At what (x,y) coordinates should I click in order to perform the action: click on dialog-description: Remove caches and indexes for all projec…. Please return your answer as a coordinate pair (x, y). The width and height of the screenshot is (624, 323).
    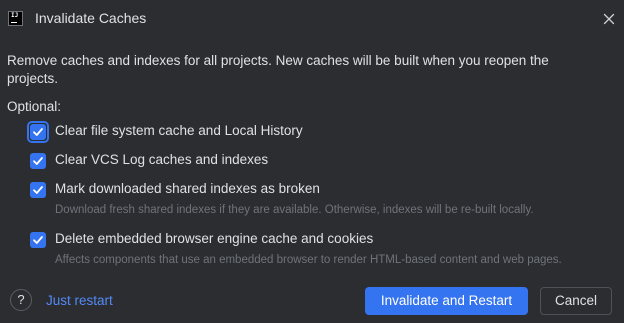
    Looking at the image, I should click on (278, 69).